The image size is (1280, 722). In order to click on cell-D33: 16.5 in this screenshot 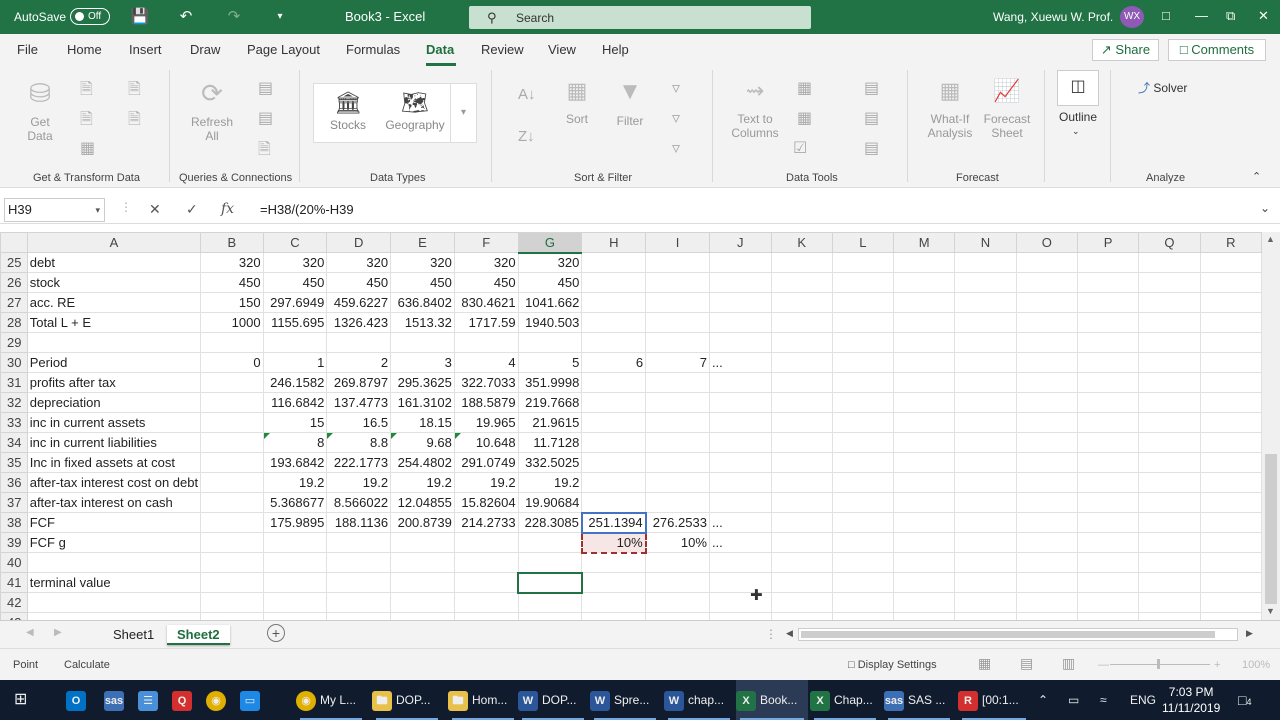, I will do `click(359, 422)`.